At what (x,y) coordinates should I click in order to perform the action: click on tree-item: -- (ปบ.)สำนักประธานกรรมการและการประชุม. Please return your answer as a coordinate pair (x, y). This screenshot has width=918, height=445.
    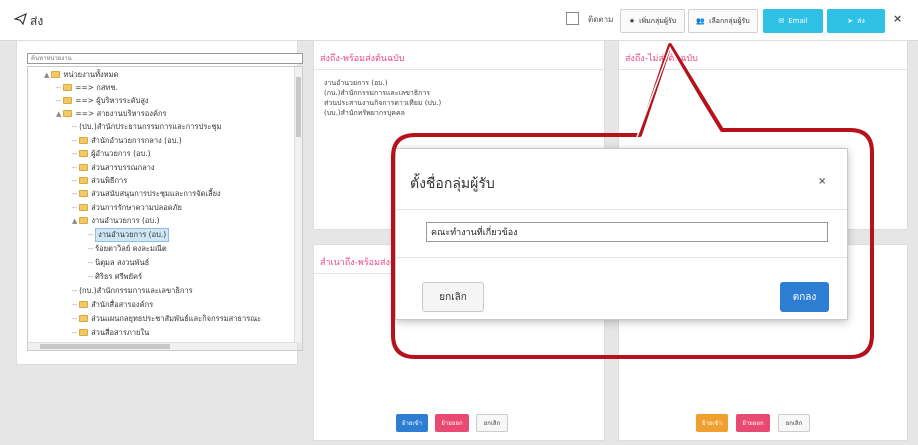
    Looking at the image, I should click on (146, 126).